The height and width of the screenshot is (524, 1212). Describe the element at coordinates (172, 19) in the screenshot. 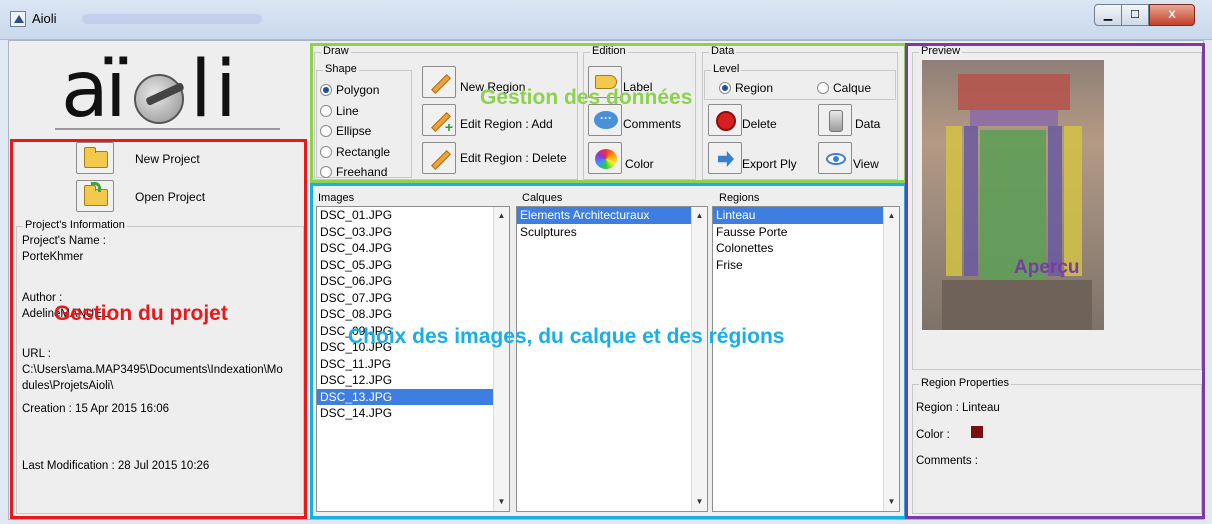

I see `blurred-title-text` at that location.